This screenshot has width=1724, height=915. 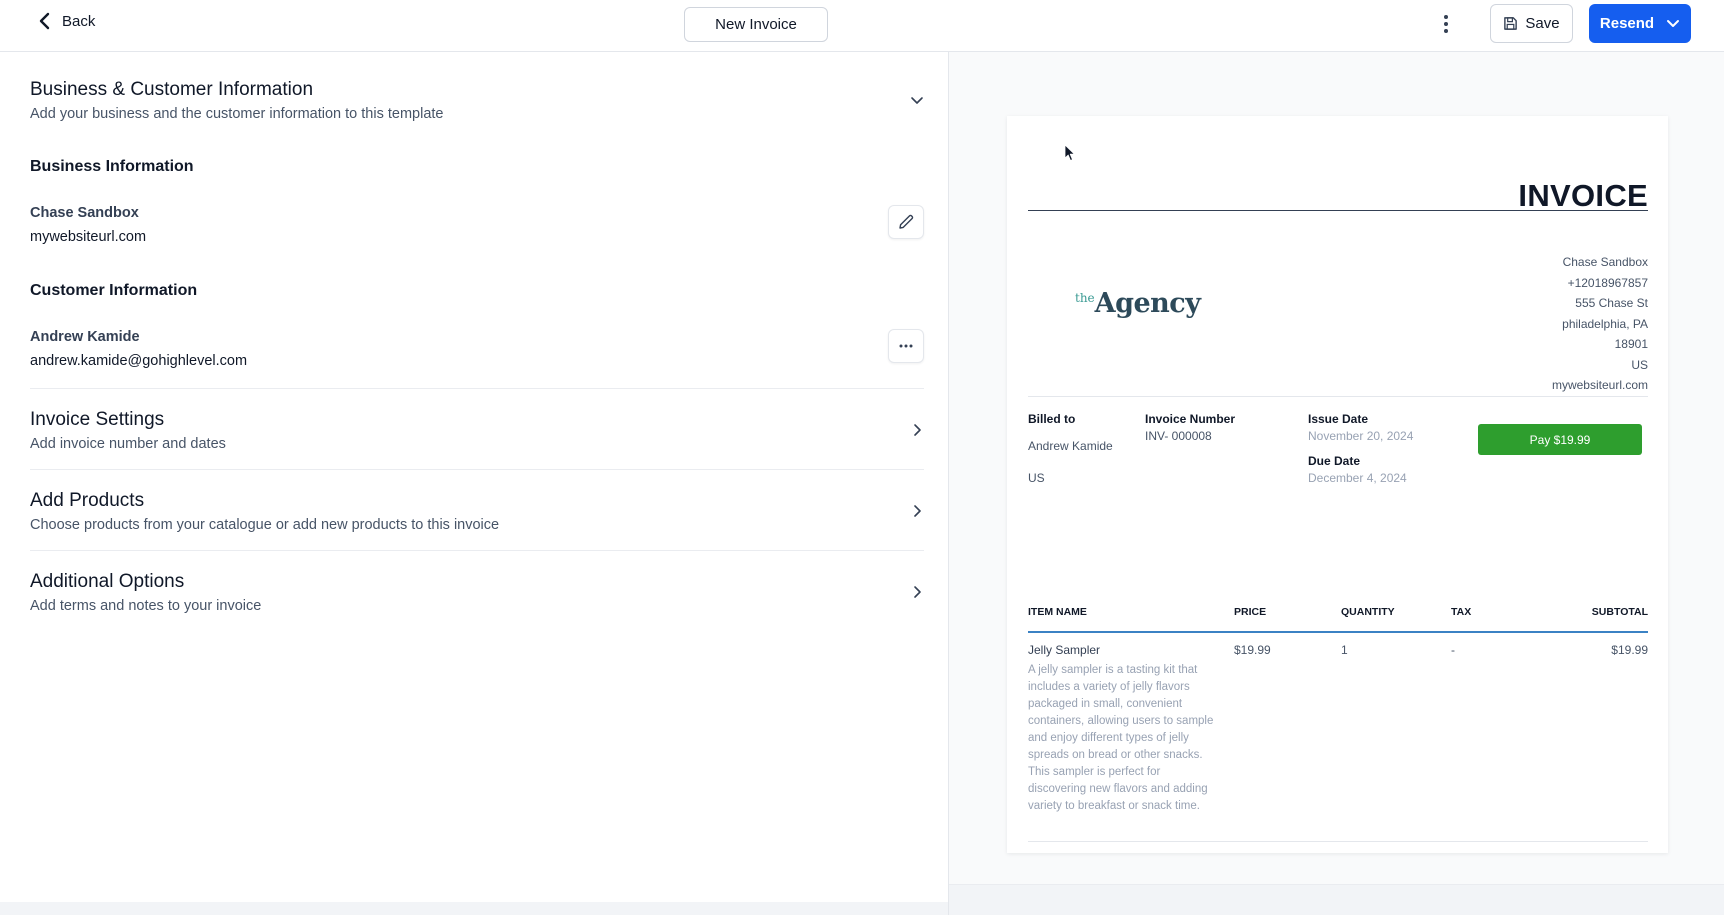 I want to click on resend-button: Resend, so click(x=1640, y=23).